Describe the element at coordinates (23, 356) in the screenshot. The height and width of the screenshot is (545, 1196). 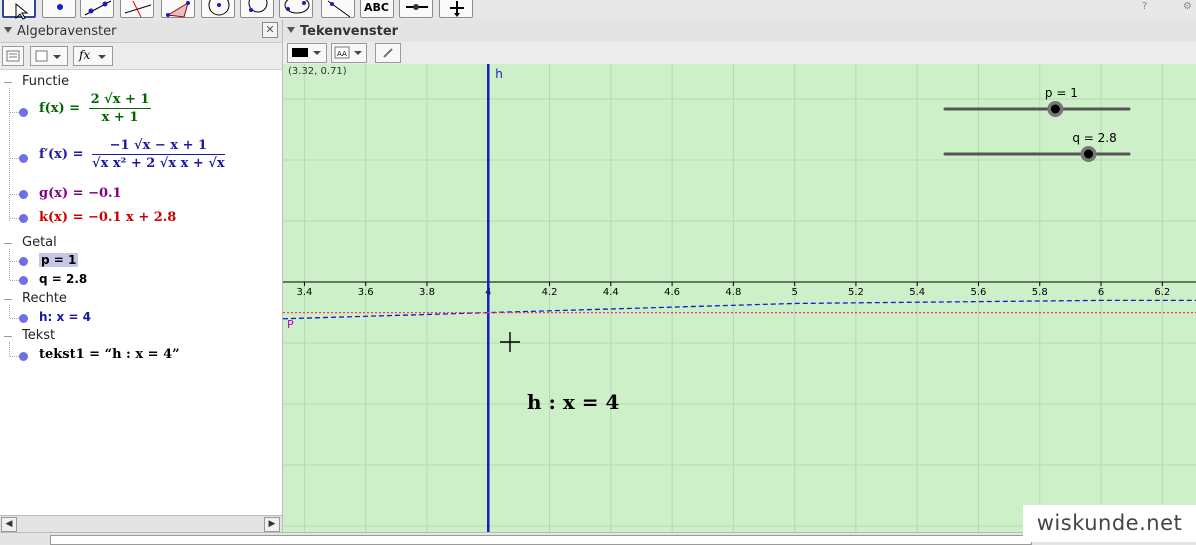
I see `visibility-toggle-tekst1` at that location.